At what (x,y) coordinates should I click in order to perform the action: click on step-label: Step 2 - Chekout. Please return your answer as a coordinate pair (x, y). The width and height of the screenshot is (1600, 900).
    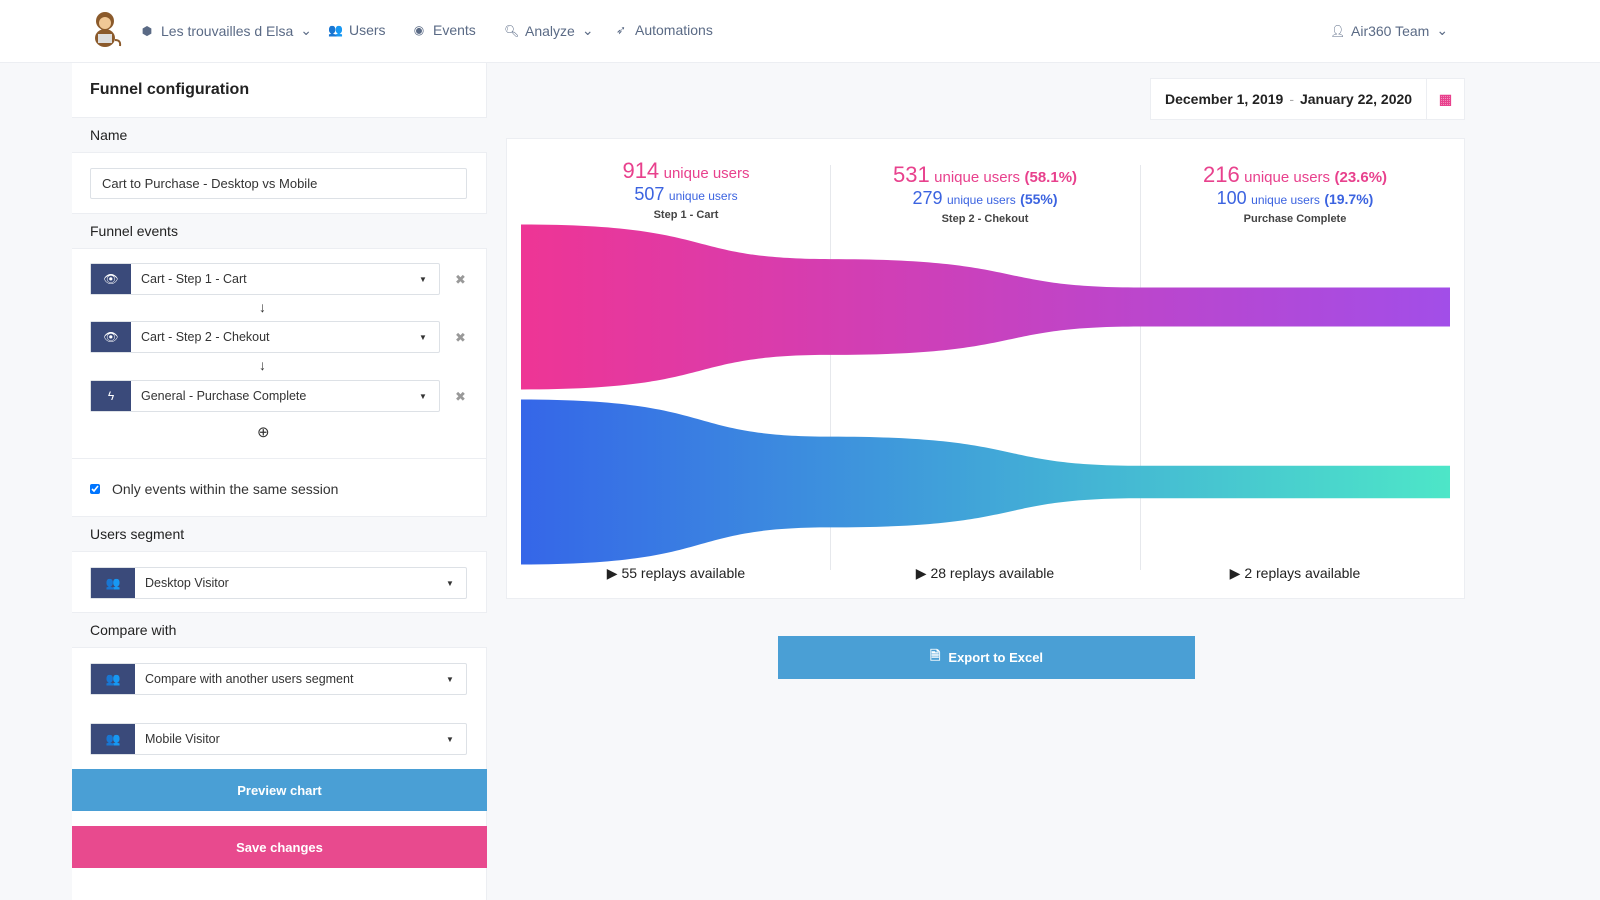
    Looking at the image, I should click on (985, 219).